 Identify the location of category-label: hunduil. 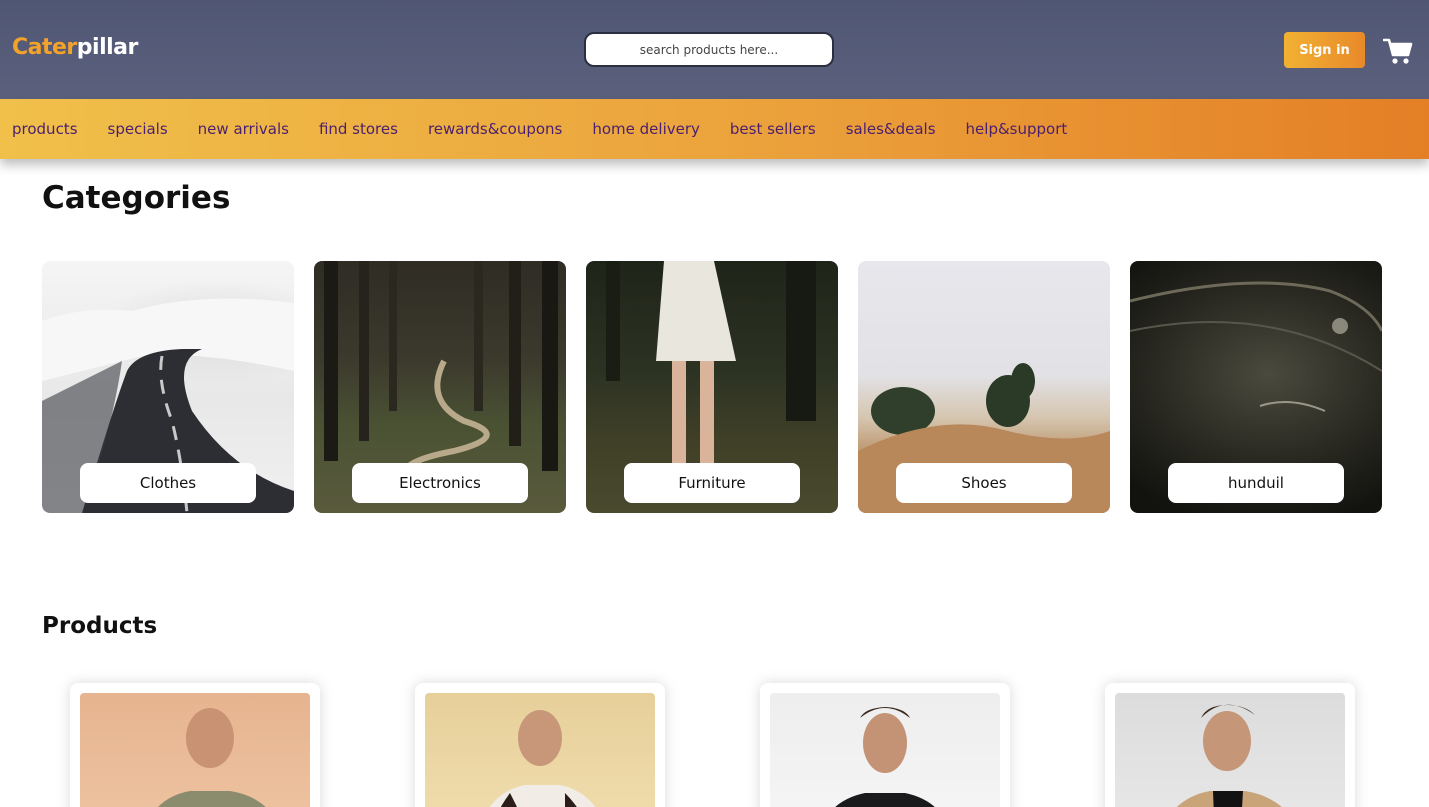
(1256, 483).